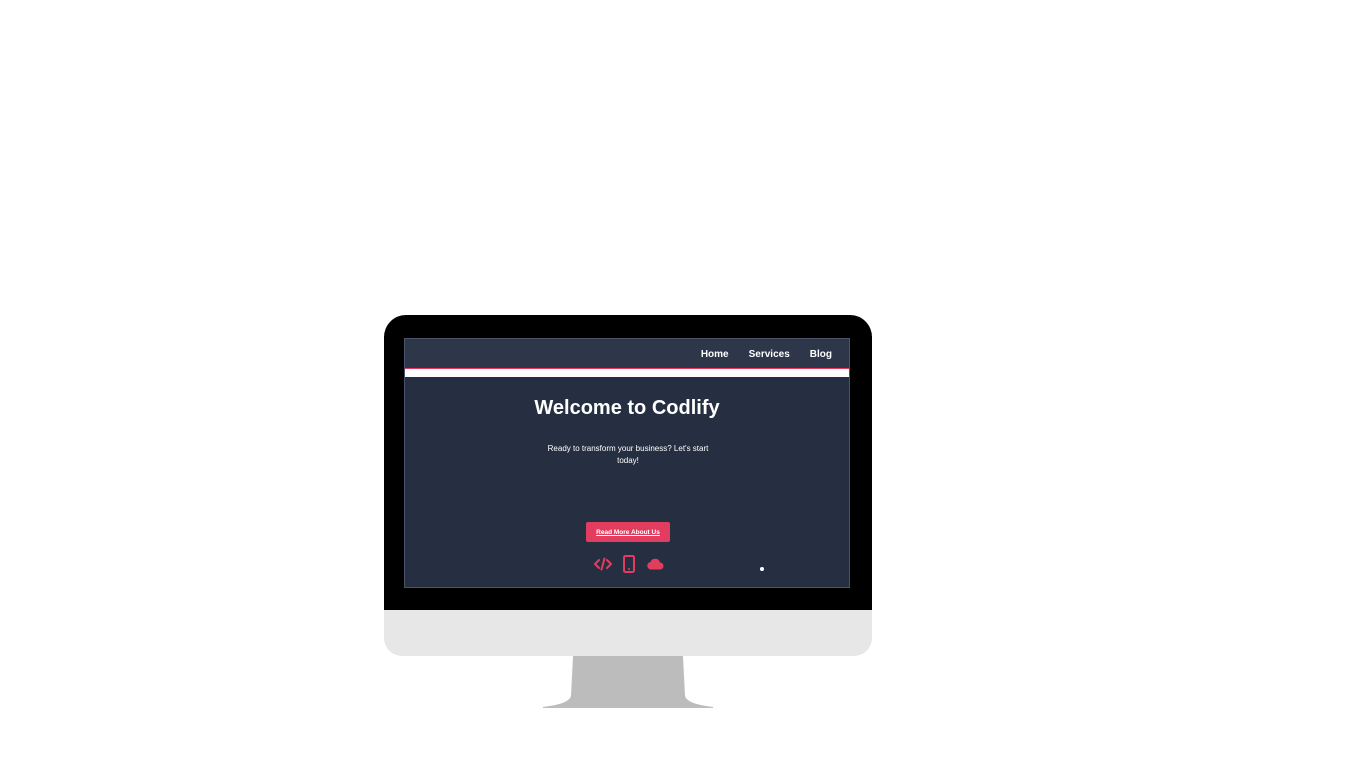 This screenshot has width=1366, height=768. Describe the element at coordinates (715, 354) in the screenshot. I see `nav-link-home: Home` at that location.